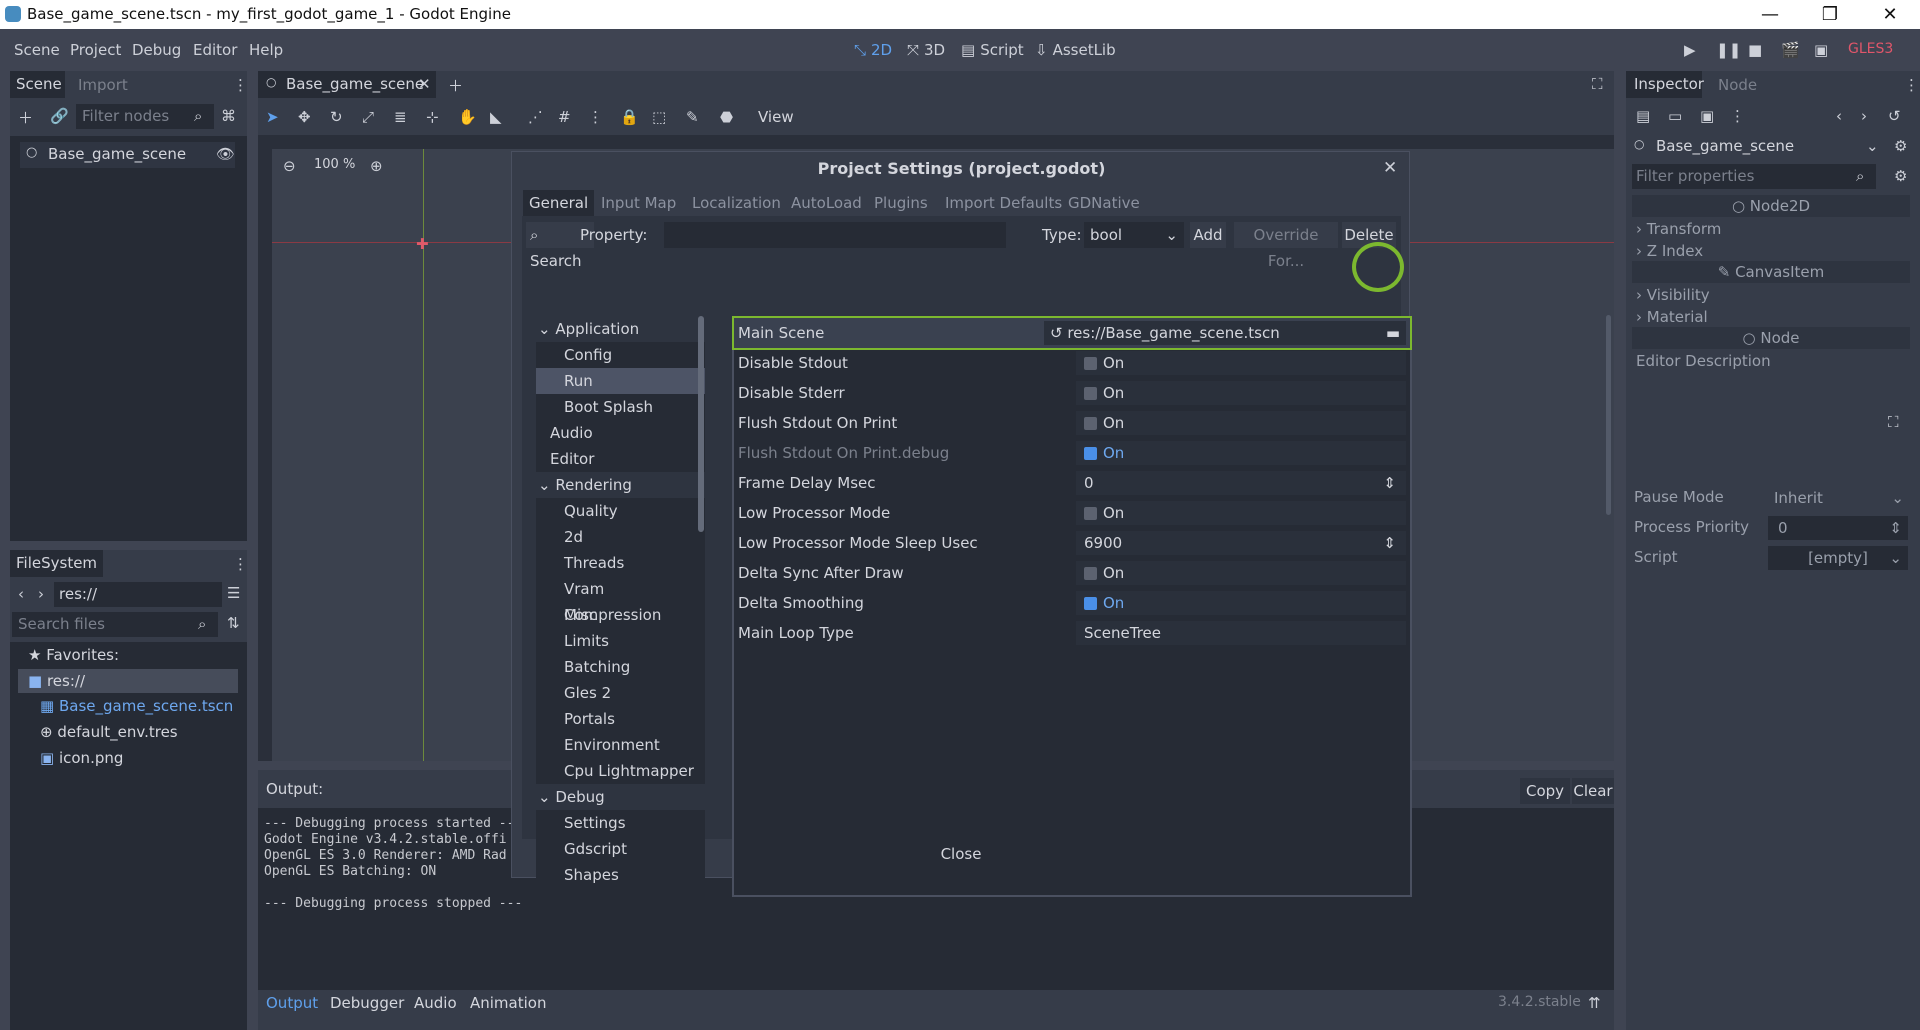  What do you see at coordinates (620, 600) in the screenshot?
I see `category-item: Vram Compression` at bounding box center [620, 600].